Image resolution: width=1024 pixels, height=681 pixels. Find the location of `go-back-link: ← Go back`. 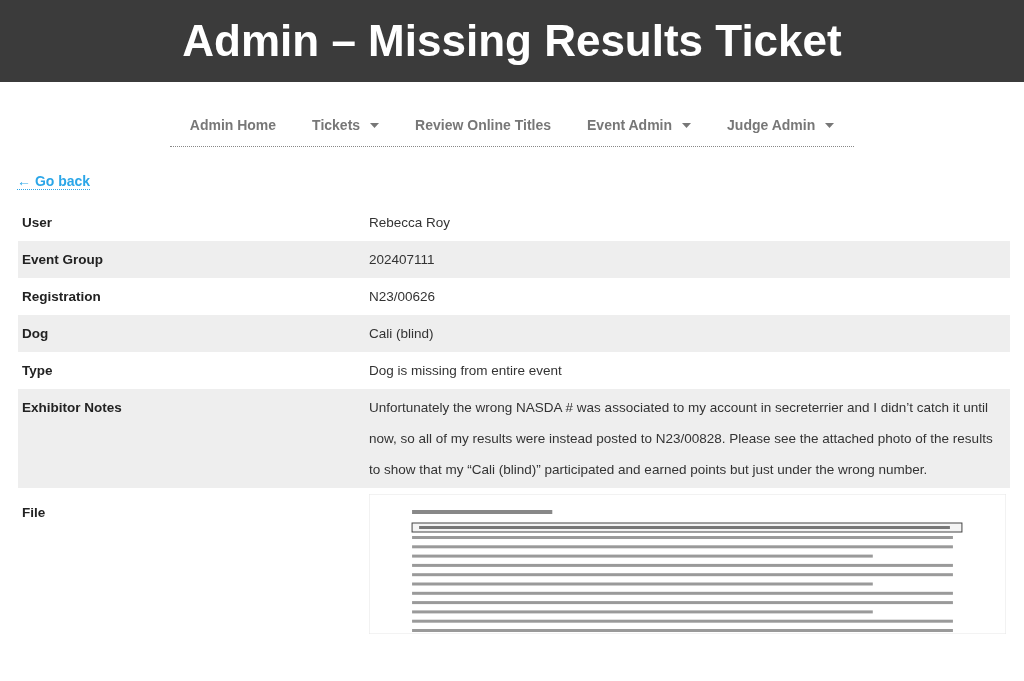

go-back-link: ← Go back is located at coordinates (54, 181).